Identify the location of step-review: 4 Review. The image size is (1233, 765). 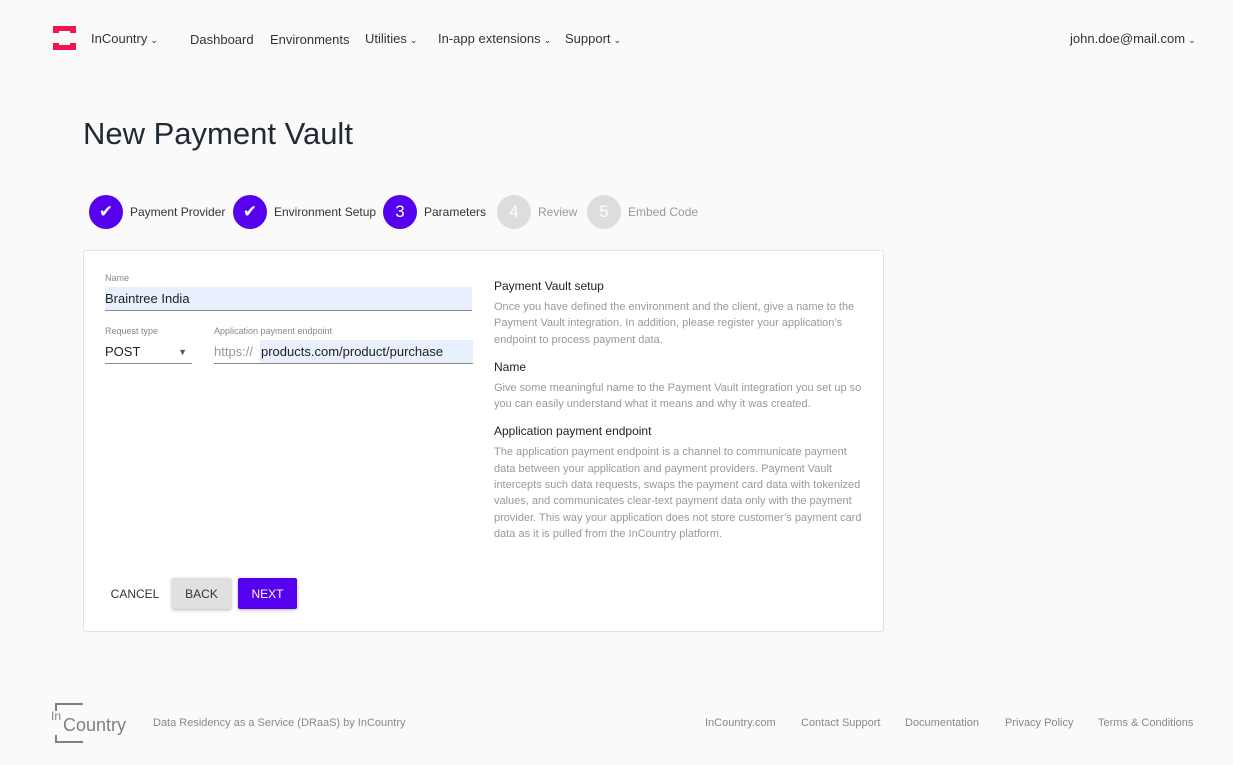
(537, 212).